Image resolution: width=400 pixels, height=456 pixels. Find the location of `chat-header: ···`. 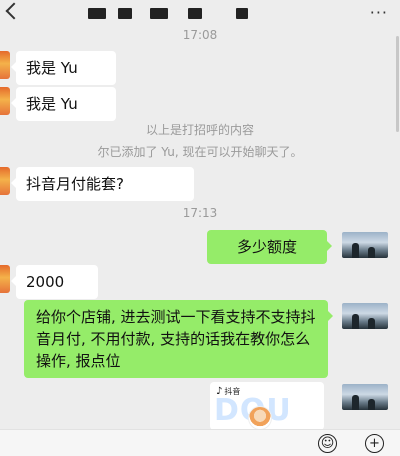

chat-header: ··· is located at coordinates (200, 13).